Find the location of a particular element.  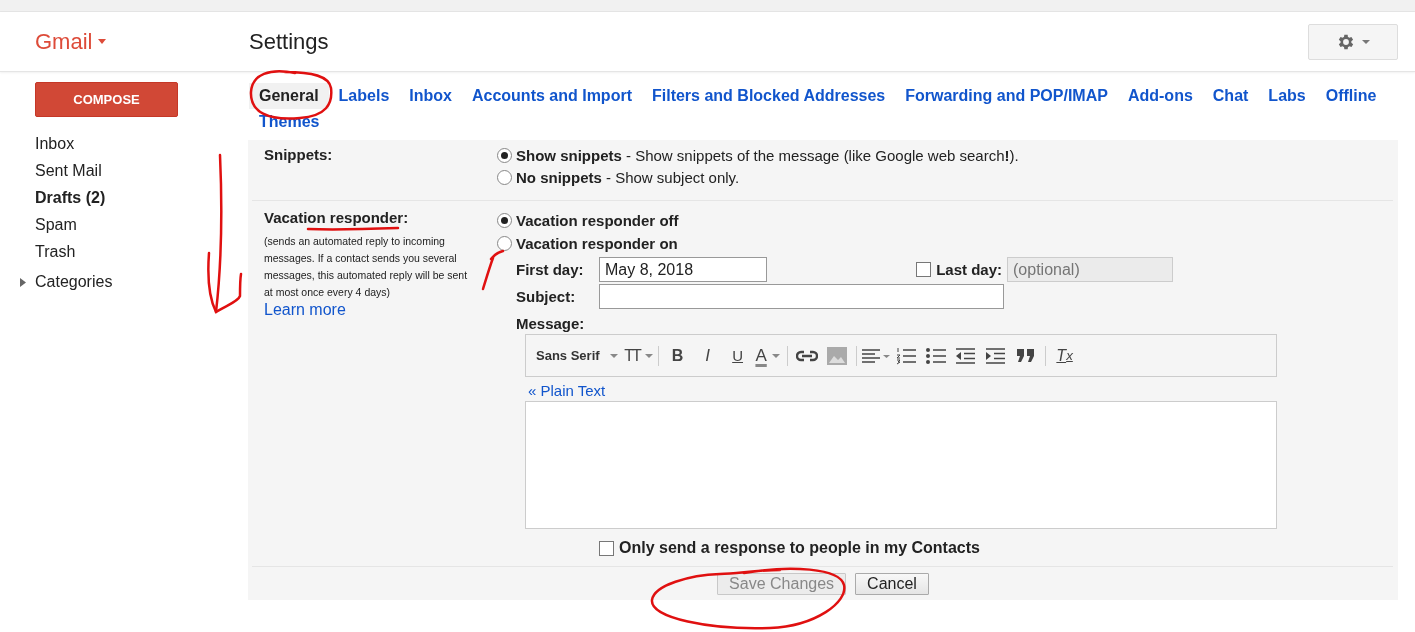

subject-field is located at coordinates (801, 296).